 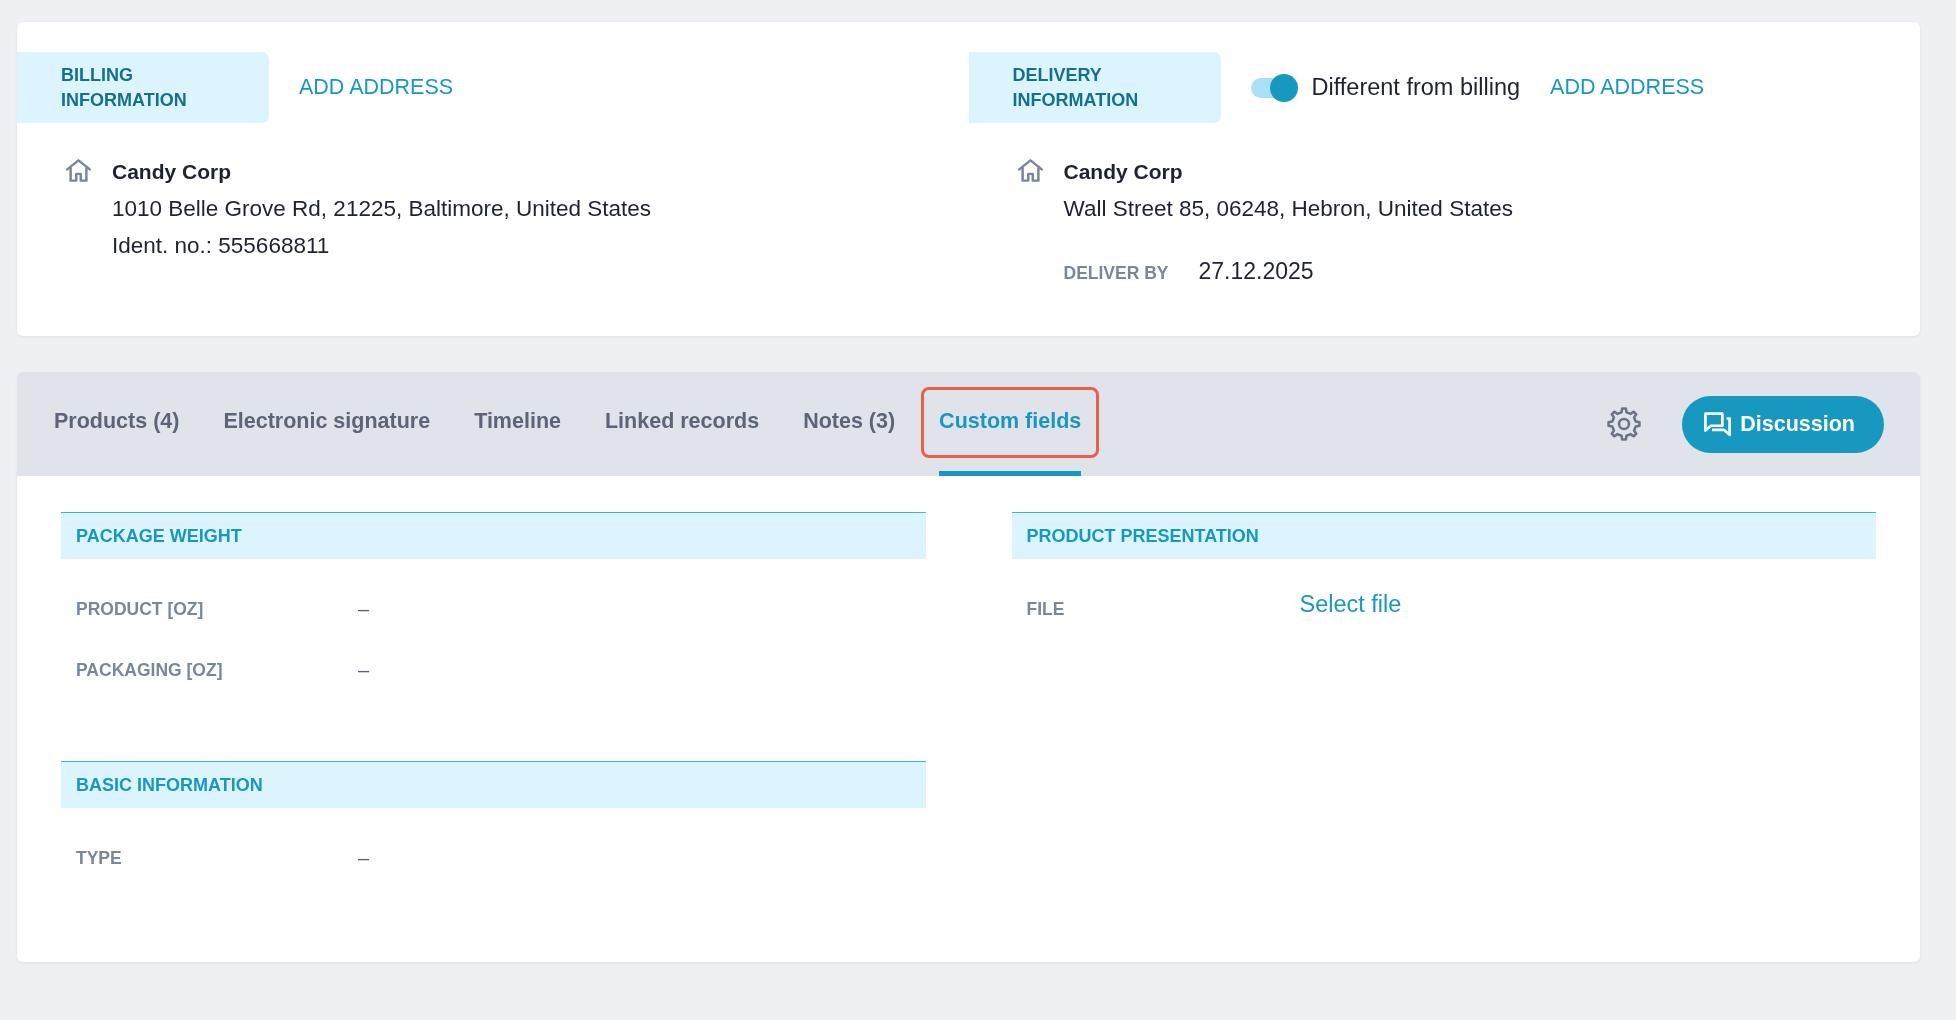 I want to click on section-header: PRODUCT PRESENTATION, so click(x=1443, y=535).